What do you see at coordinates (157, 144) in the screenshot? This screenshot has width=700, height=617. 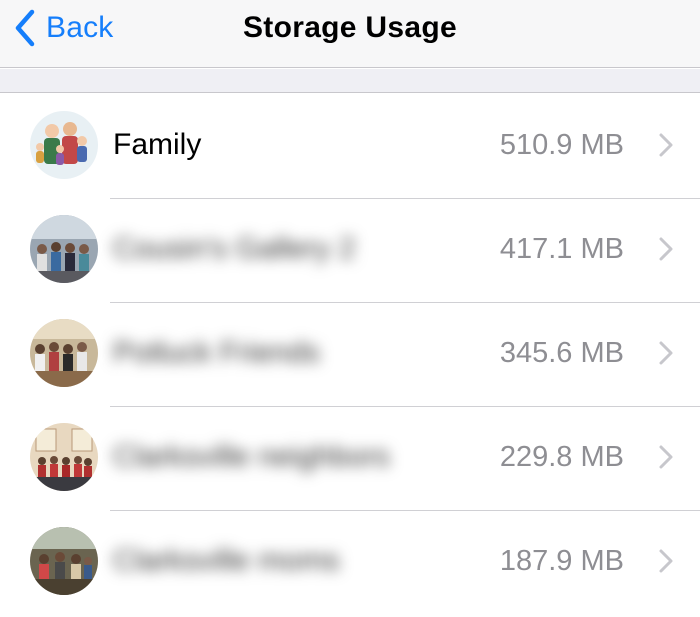 I see `chat-name: Family` at bounding box center [157, 144].